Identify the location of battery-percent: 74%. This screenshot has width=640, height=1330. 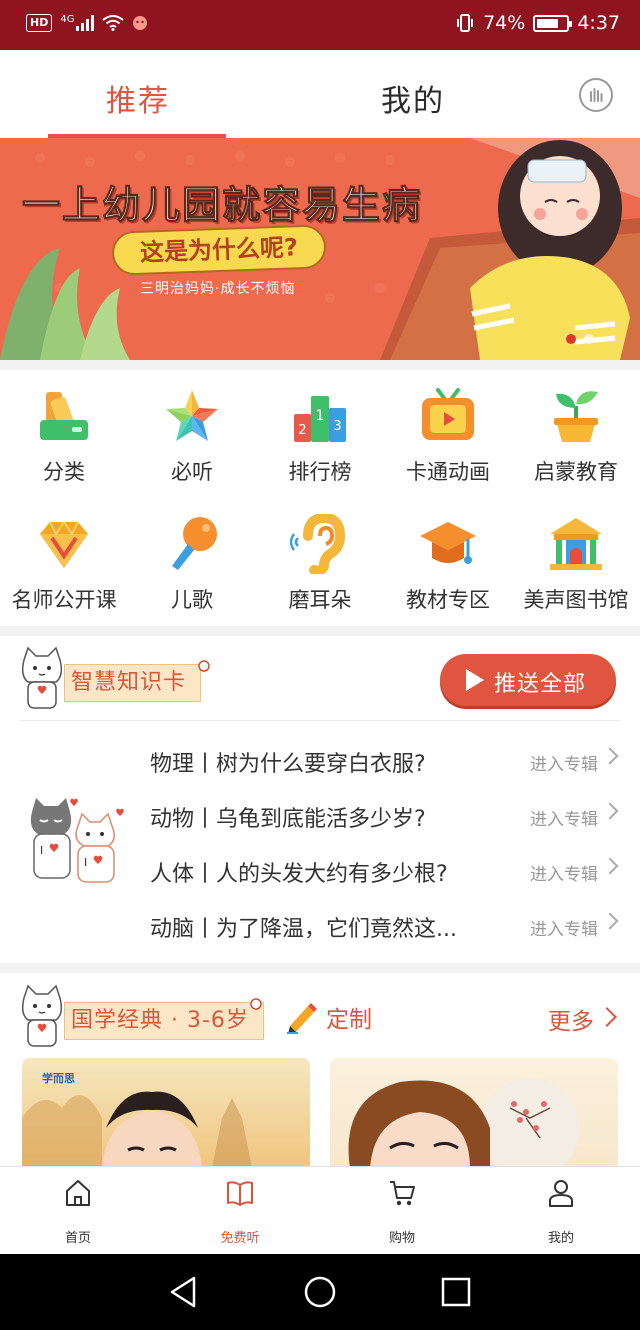
(504, 23).